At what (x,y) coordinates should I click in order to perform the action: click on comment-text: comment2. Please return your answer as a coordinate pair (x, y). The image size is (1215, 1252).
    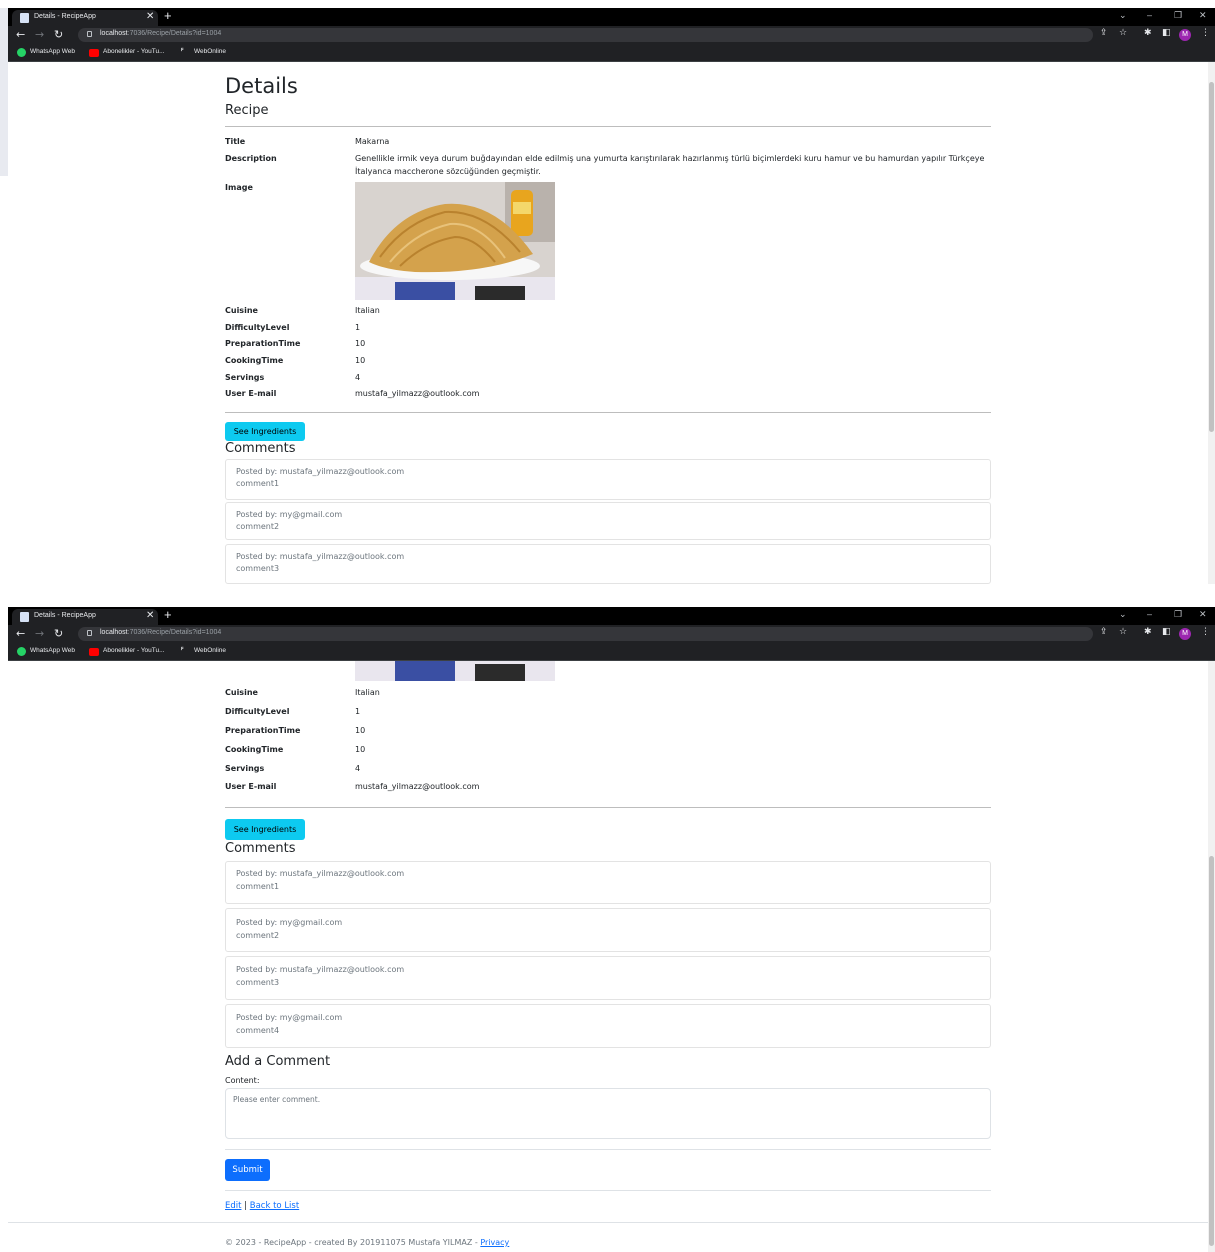
    Looking at the image, I should click on (258, 935).